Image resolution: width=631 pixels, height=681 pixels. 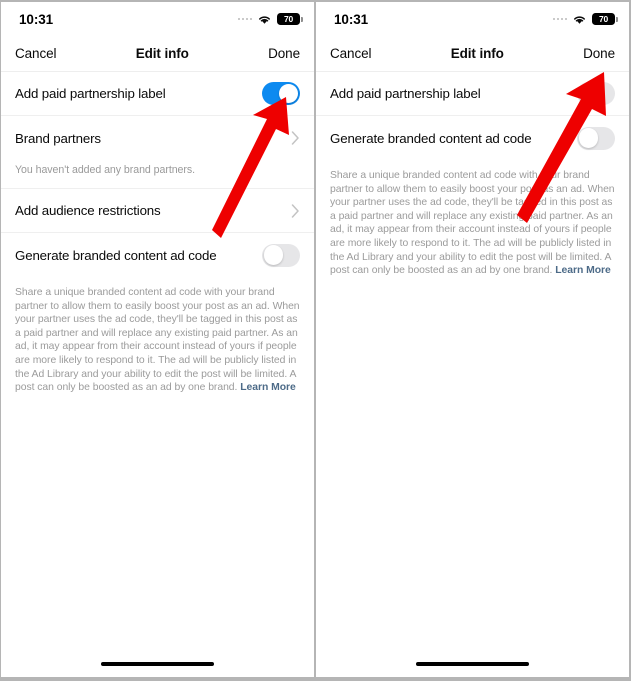 What do you see at coordinates (157, 138) in the screenshot?
I see `row-brand-partners: Brand partners` at bounding box center [157, 138].